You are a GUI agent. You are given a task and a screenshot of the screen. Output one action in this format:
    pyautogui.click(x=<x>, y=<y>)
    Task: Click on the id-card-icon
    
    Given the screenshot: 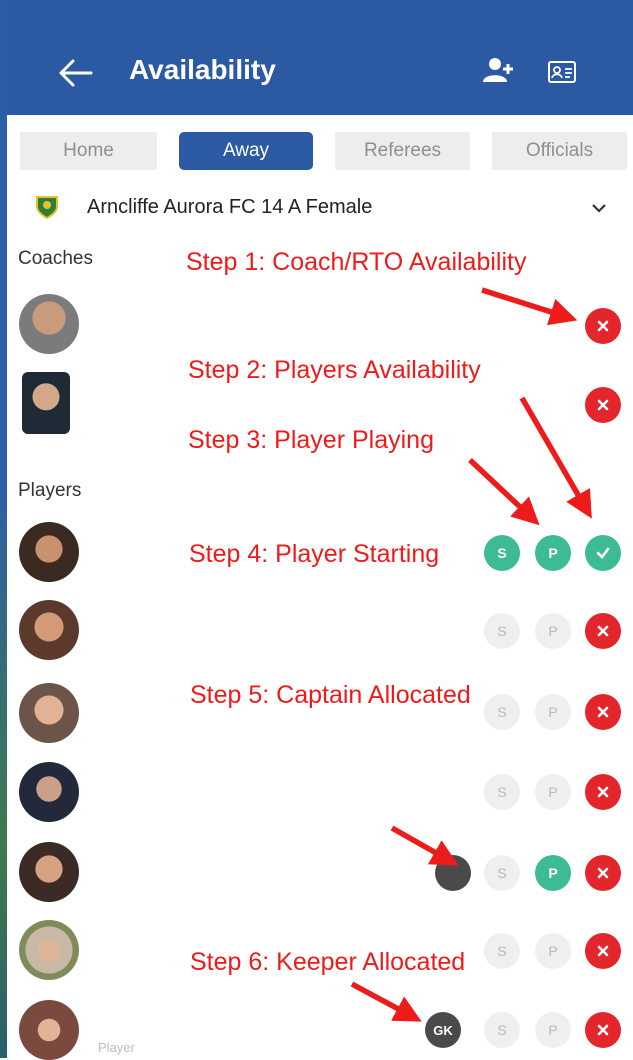 What is the action you would take?
    pyautogui.click(x=562, y=72)
    